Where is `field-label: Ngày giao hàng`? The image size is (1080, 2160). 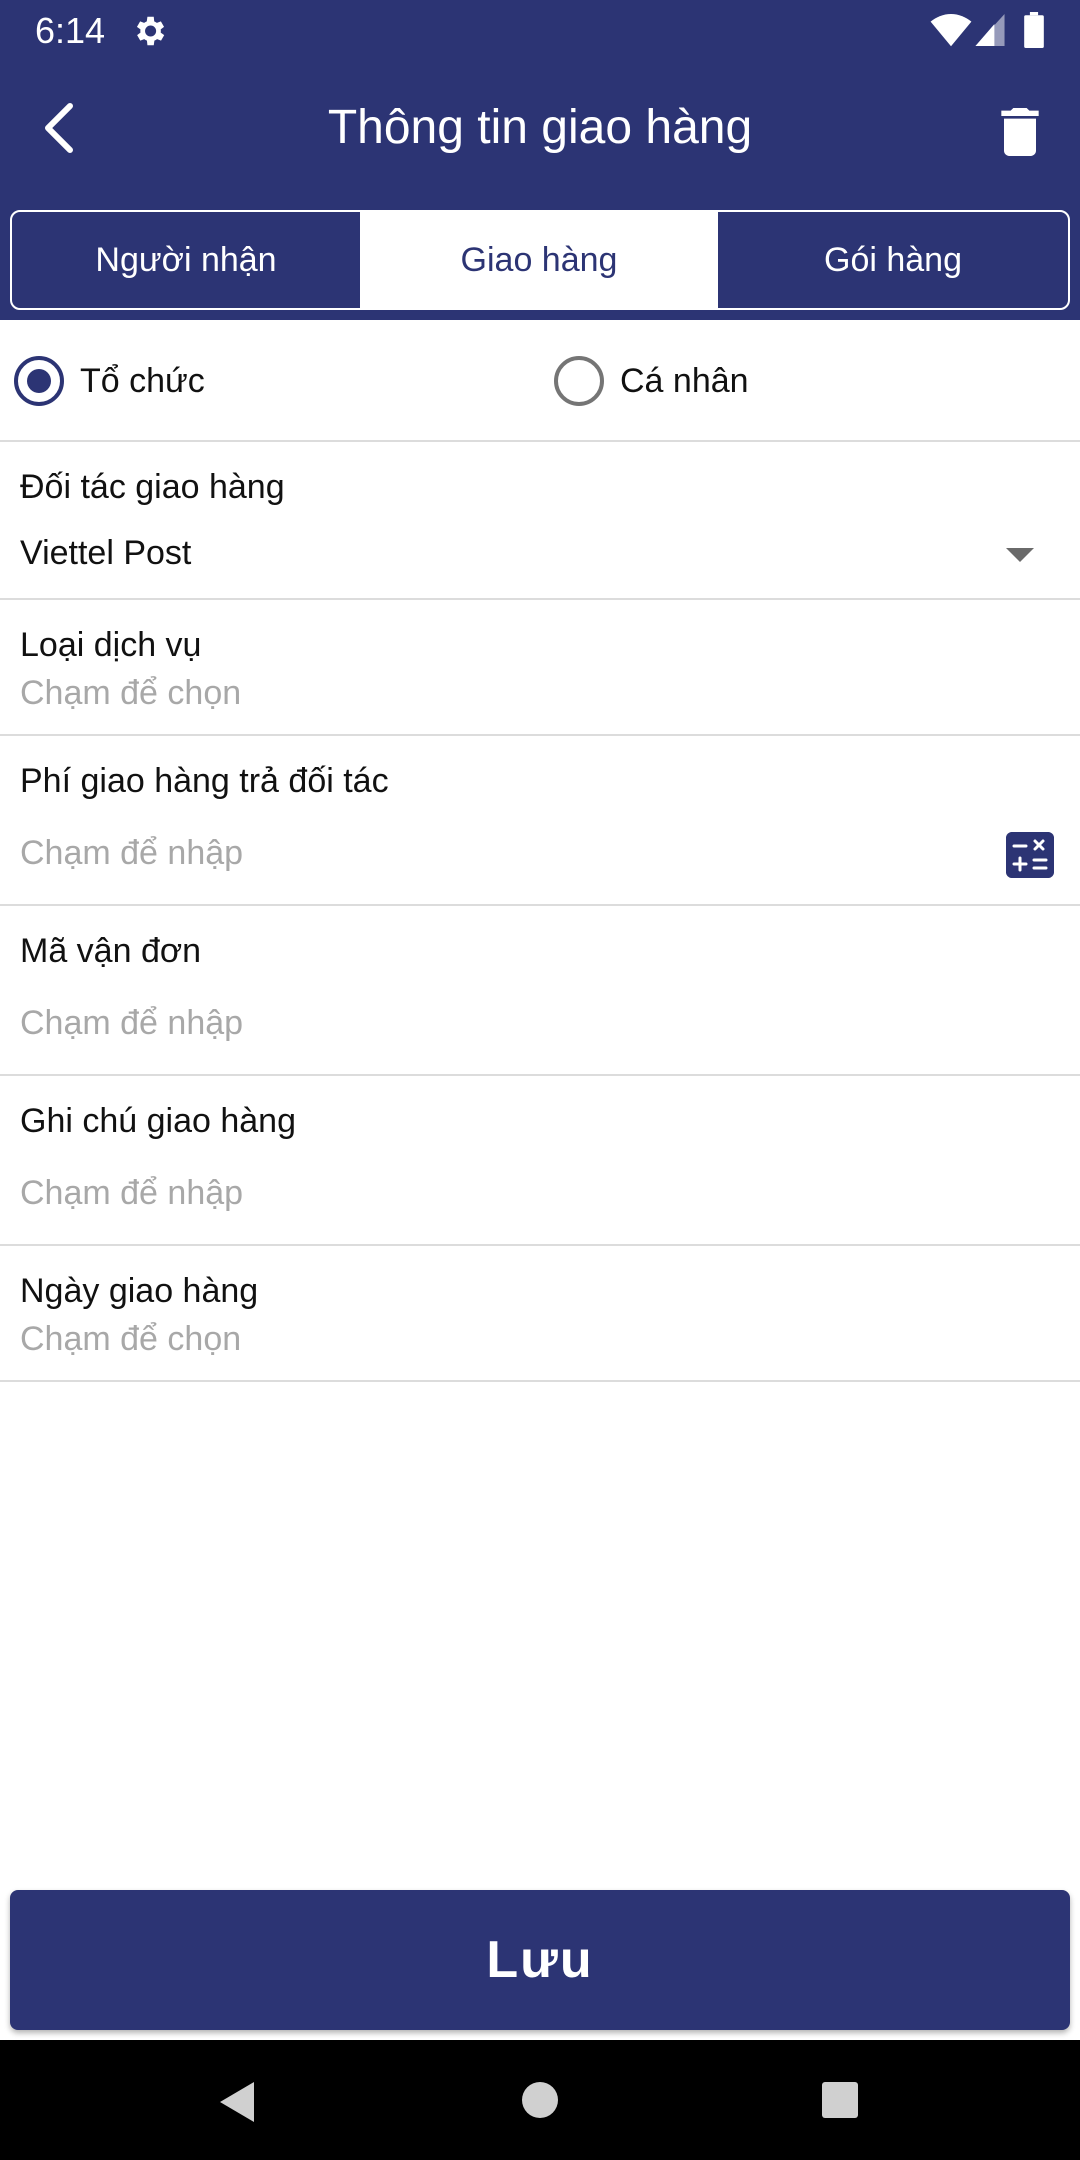
field-label: Ngày giao hàng is located at coordinates (139, 1291).